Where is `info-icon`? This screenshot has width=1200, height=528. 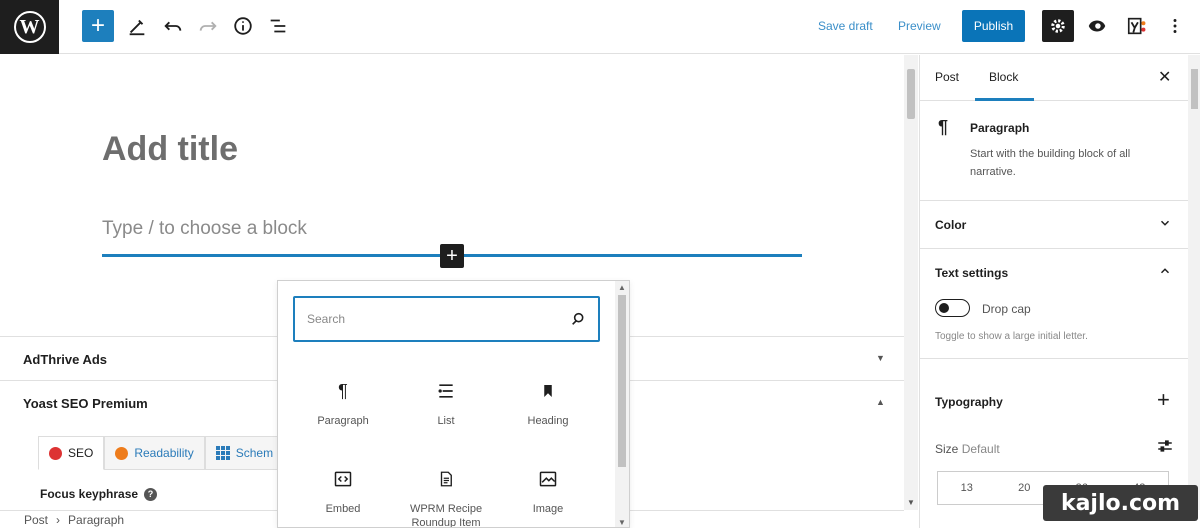 info-icon is located at coordinates (243, 26).